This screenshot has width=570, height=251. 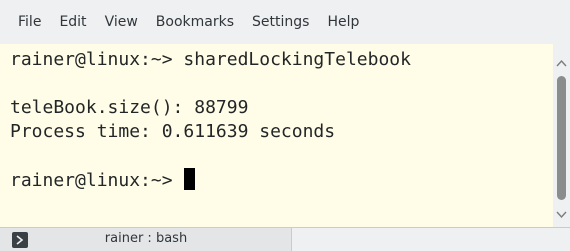 I want to click on menu-view: View, so click(x=121, y=22).